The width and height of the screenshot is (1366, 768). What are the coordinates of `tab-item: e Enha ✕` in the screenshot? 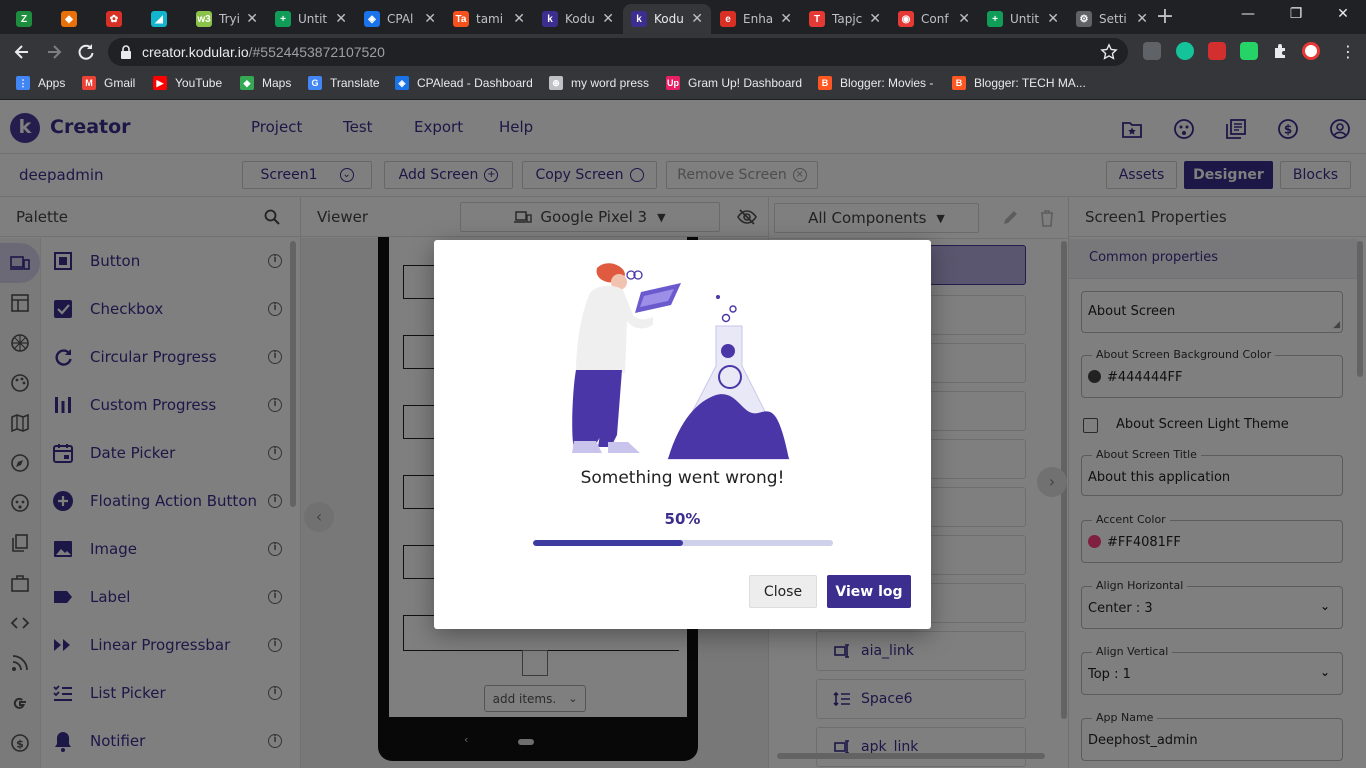 It's located at (756, 19).